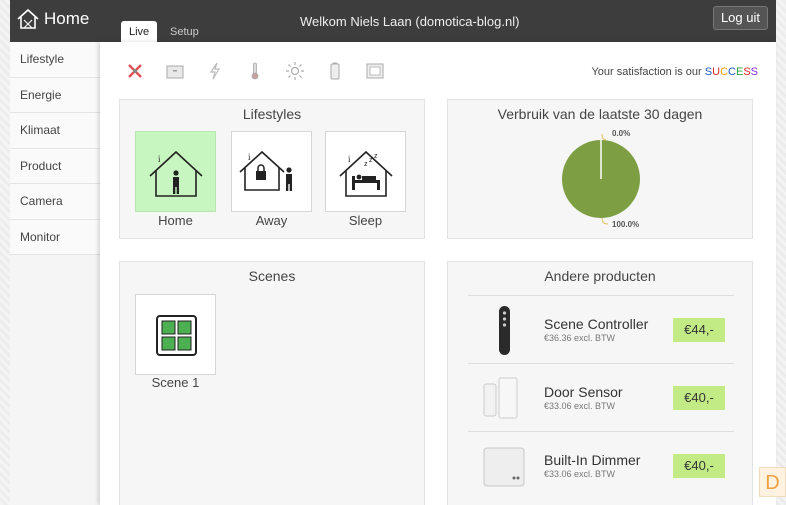 The width and height of the screenshot is (786, 505). Describe the element at coordinates (55, 131) in the screenshot. I see `sidebar-item-klimaat: Klimaat` at that location.